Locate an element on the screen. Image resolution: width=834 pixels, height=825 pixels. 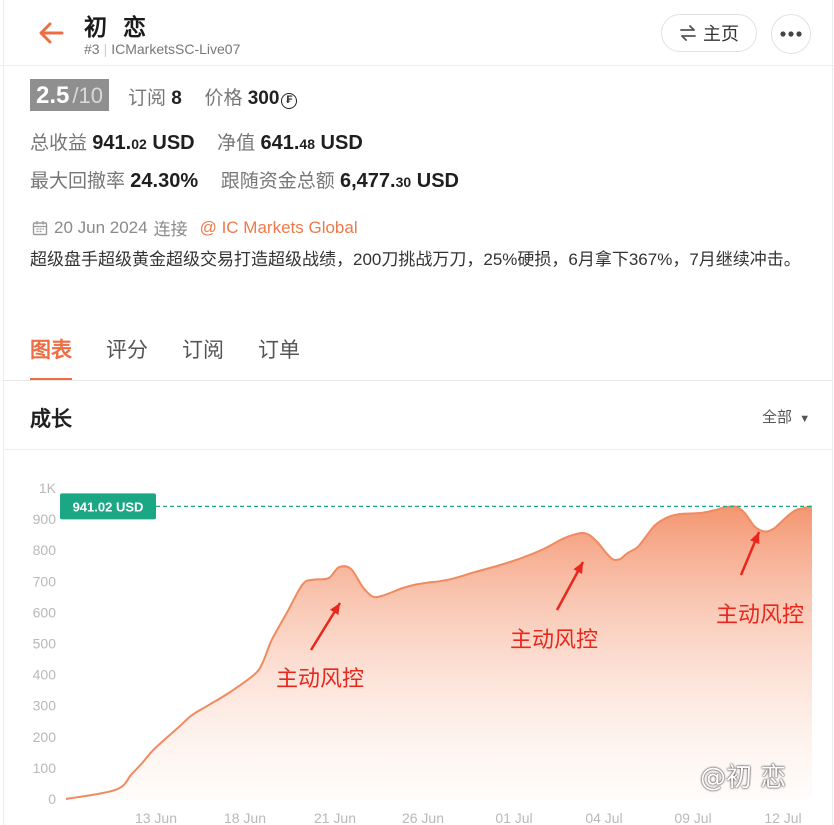
x-tick-label: 09 Jul is located at coordinates (692, 817).